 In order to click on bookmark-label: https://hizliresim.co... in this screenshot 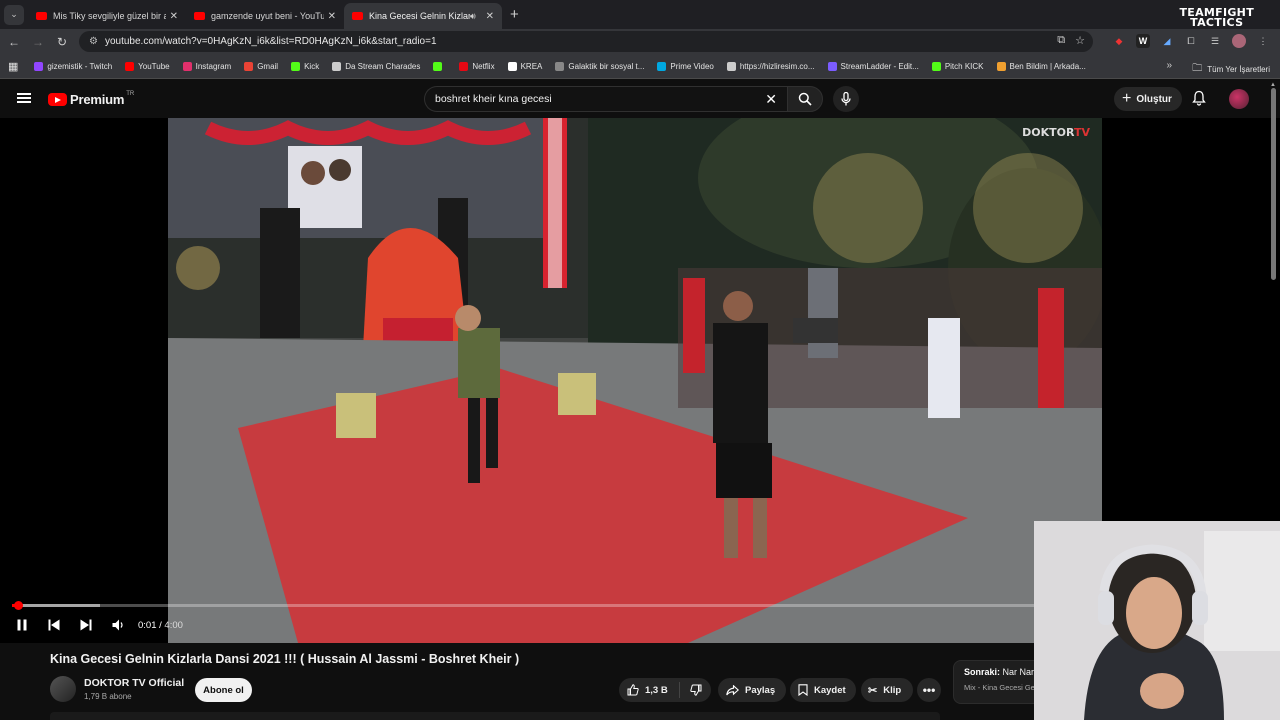, I will do `click(777, 66)`.